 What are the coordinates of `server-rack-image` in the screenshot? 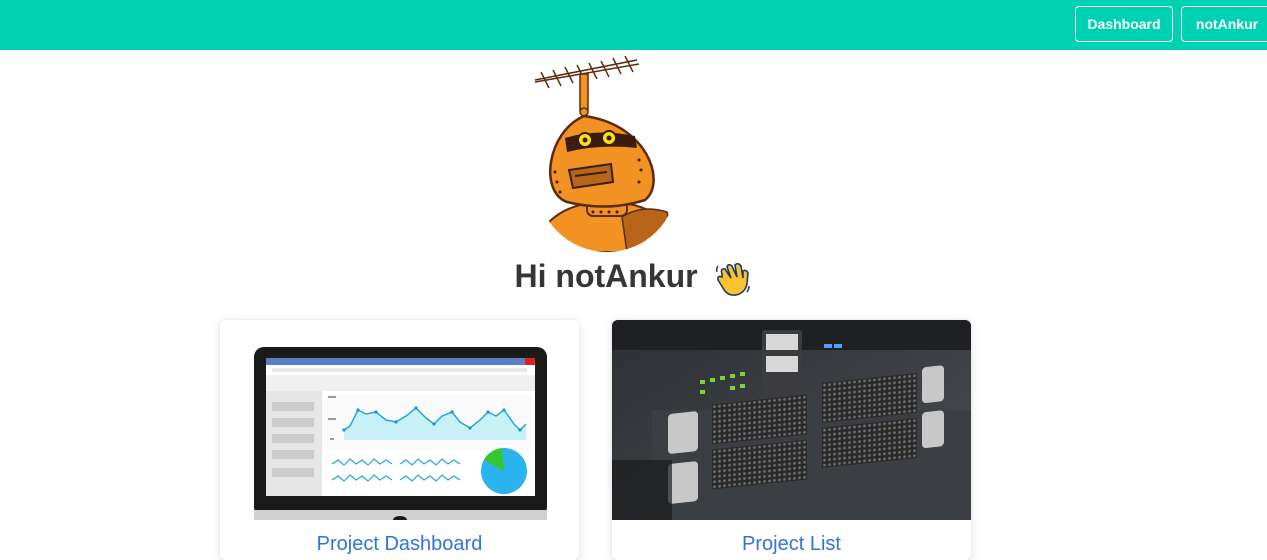 It's located at (791, 420).